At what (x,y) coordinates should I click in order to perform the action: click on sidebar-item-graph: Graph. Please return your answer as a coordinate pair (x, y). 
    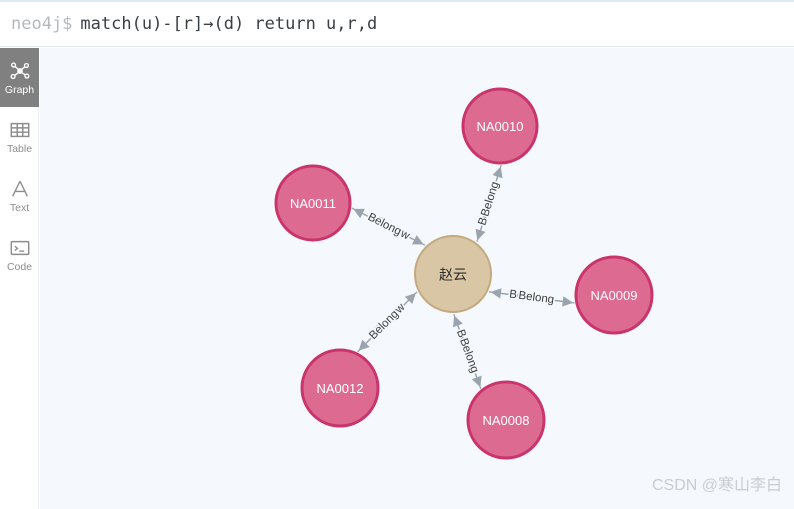
    Looking at the image, I should click on (19, 77).